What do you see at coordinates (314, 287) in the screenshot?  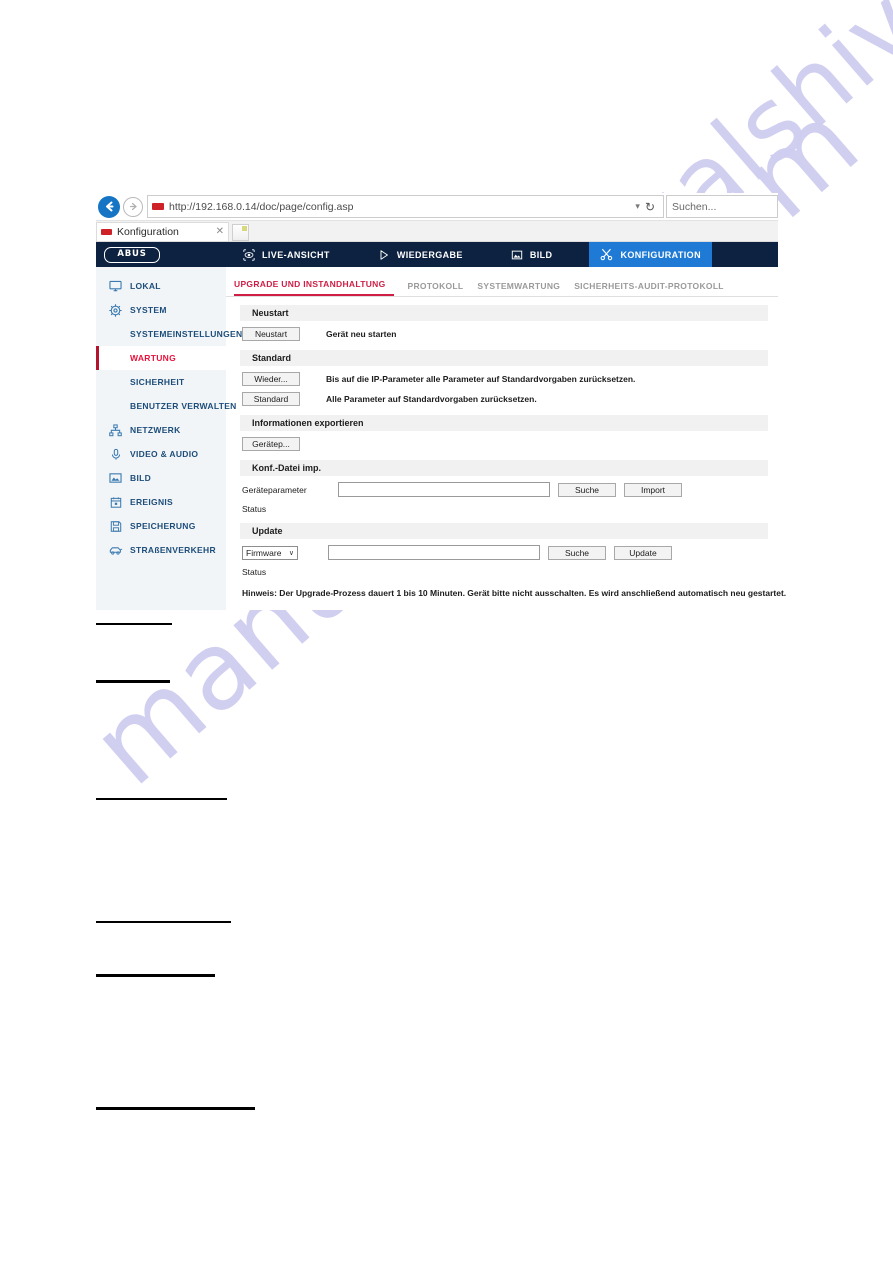 I see `tab-upgrade-und-instandhaltung: UPGRADE UND INSTANDHALTUNG` at bounding box center [314, 287].